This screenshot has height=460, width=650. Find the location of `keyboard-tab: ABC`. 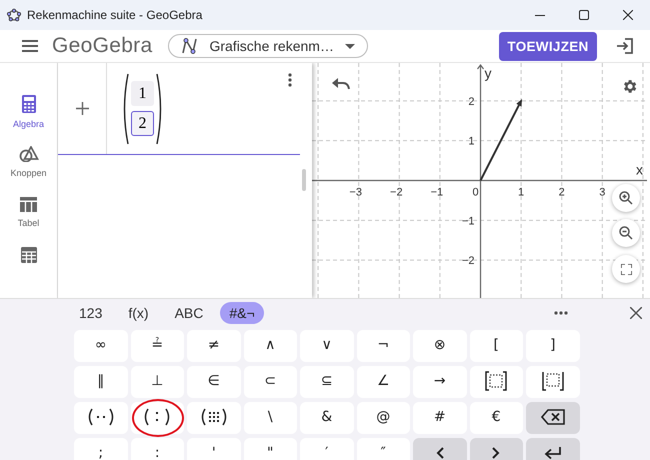

keyboard-tab: ABC is located at coordinates (189, 313).